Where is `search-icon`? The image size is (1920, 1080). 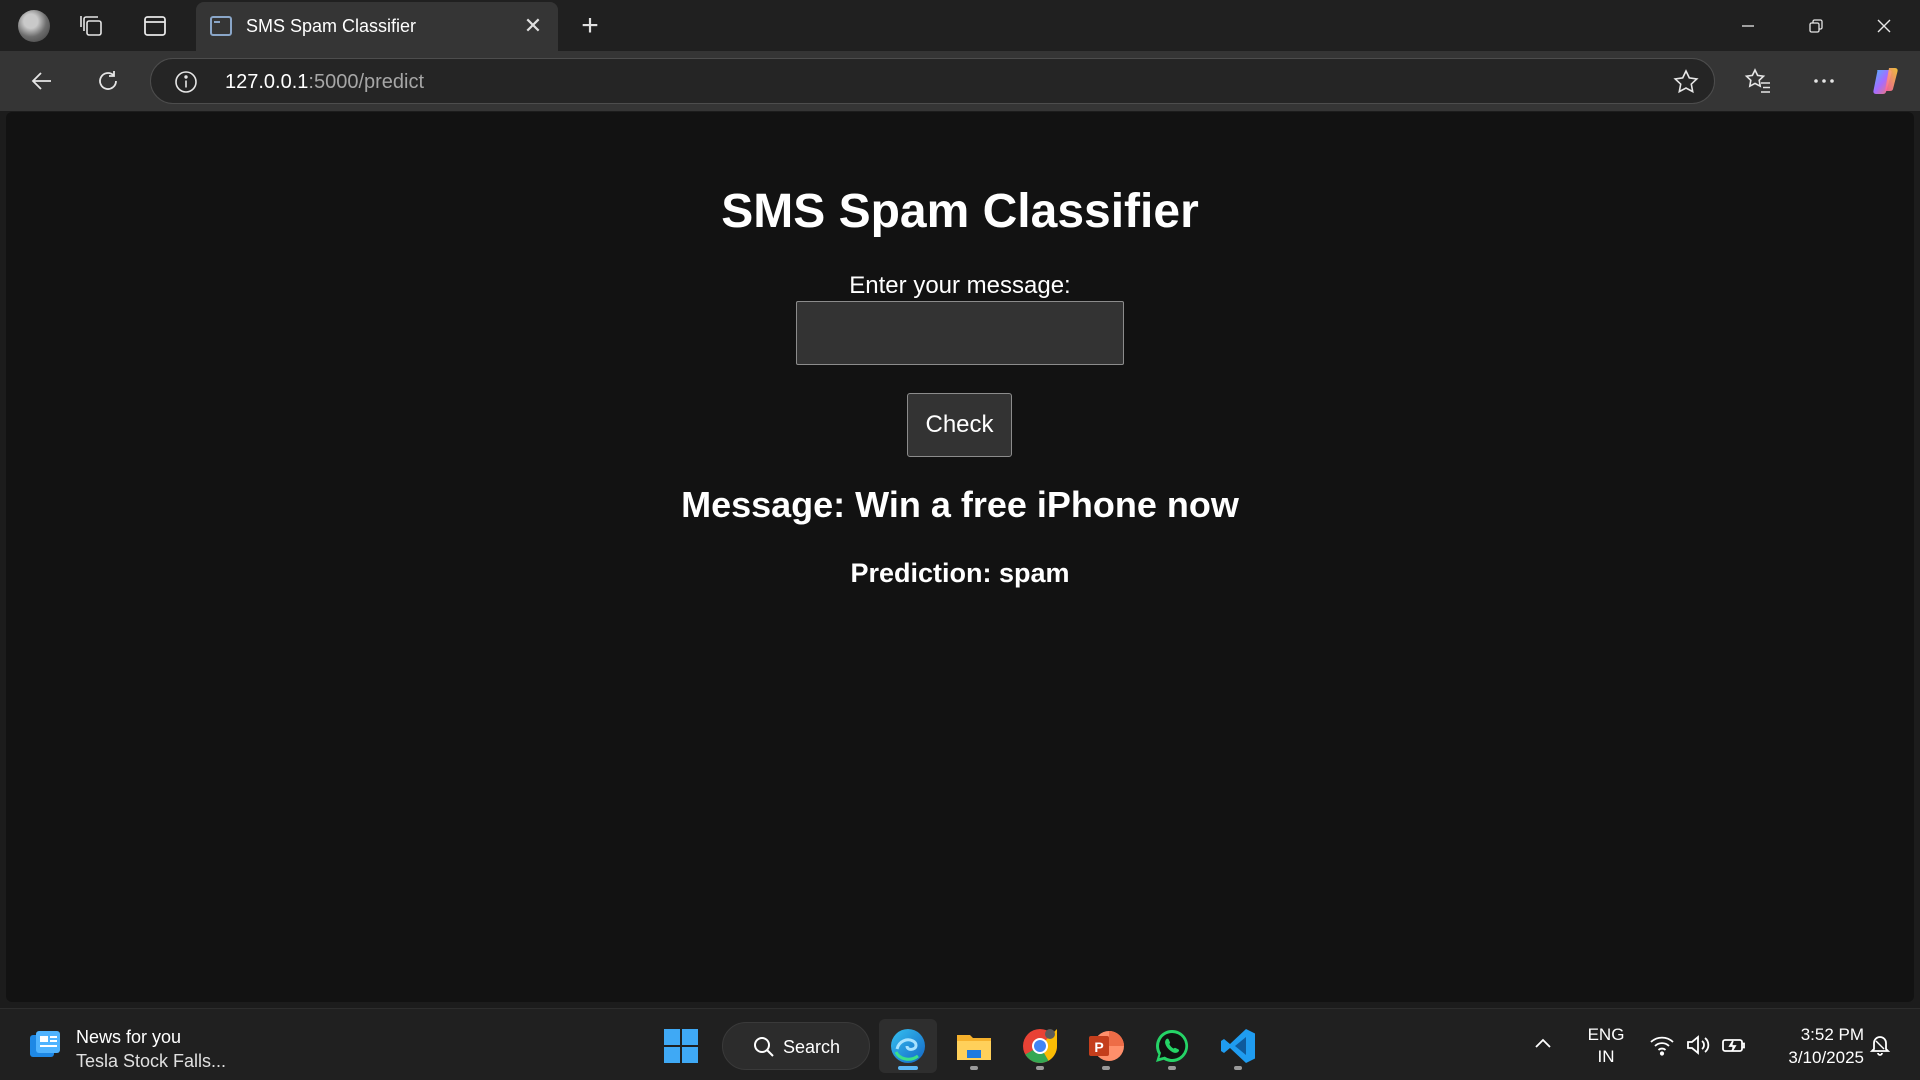 search-icon is located at coordinates (764, 1047).